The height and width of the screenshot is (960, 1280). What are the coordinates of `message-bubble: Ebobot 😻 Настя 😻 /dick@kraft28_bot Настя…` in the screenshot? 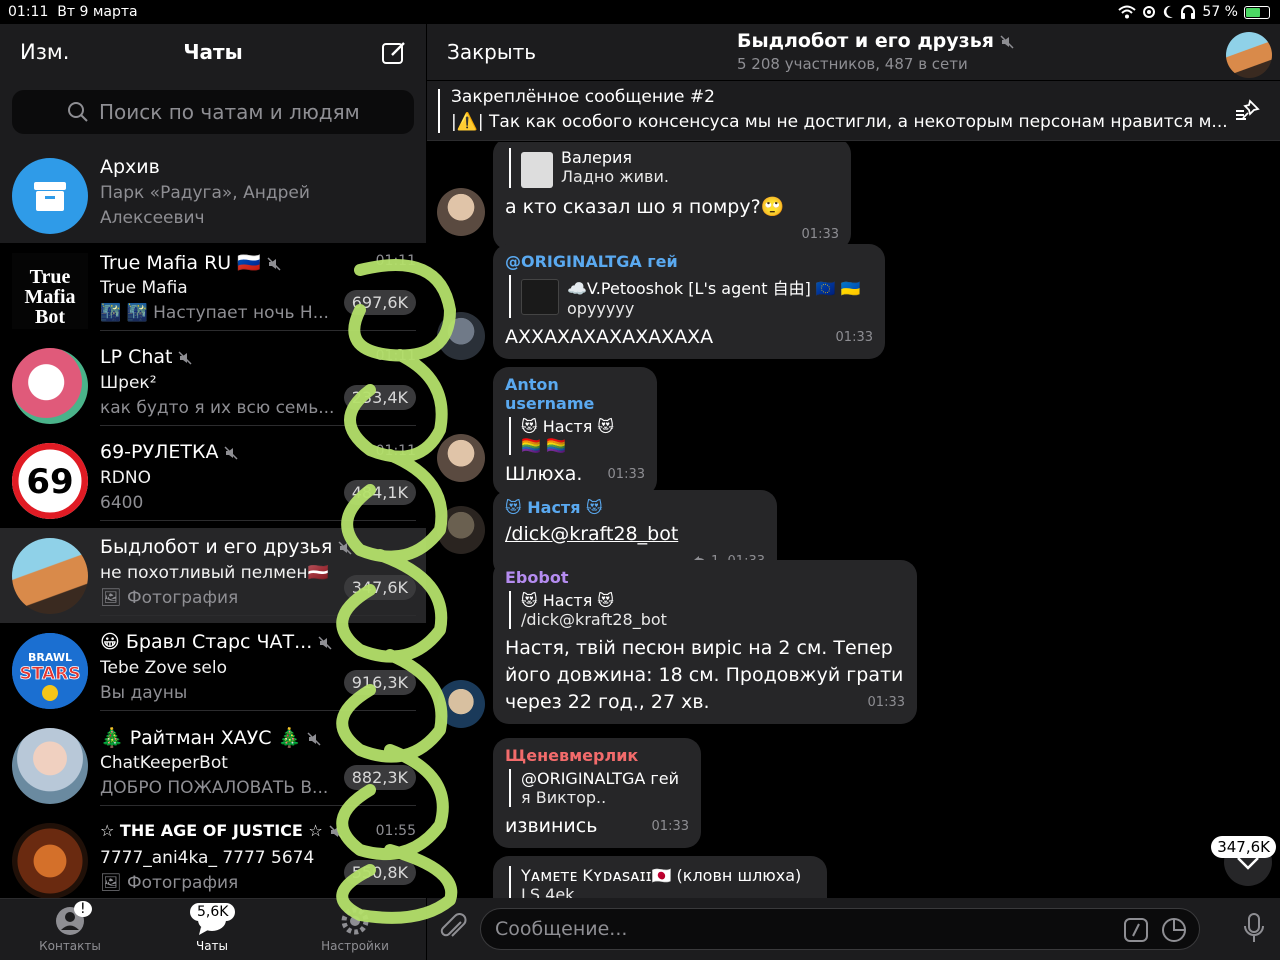 It's located at (705, 642).